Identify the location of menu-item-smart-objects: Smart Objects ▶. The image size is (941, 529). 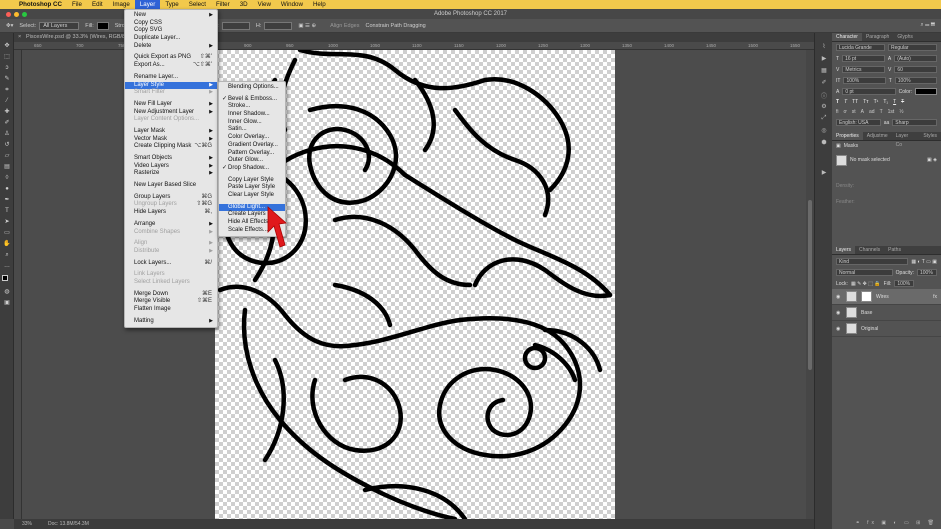
(171, 159).